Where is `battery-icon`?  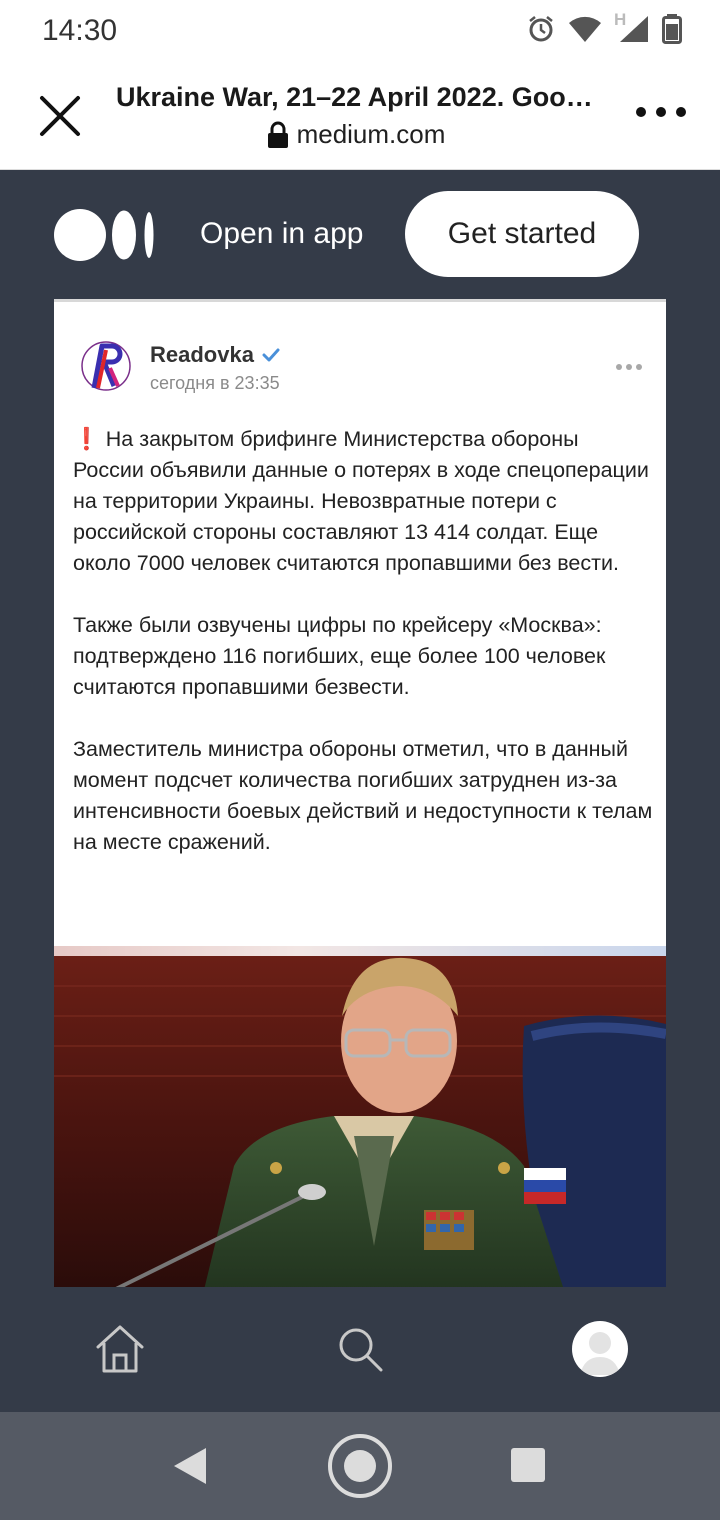 battery-icon is located at coordinates (672, 29).